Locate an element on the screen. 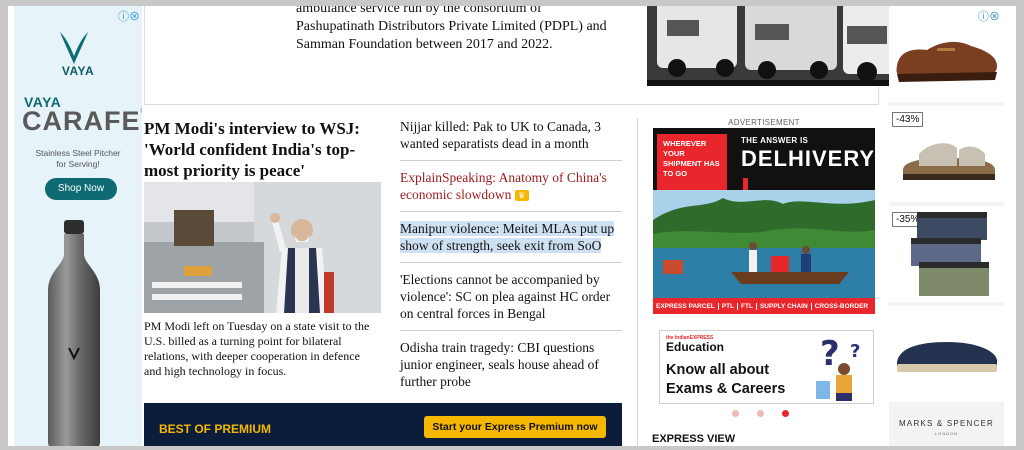  delhivery-answer-text: THE ANSWER IS is located at coordinates (775, 140).